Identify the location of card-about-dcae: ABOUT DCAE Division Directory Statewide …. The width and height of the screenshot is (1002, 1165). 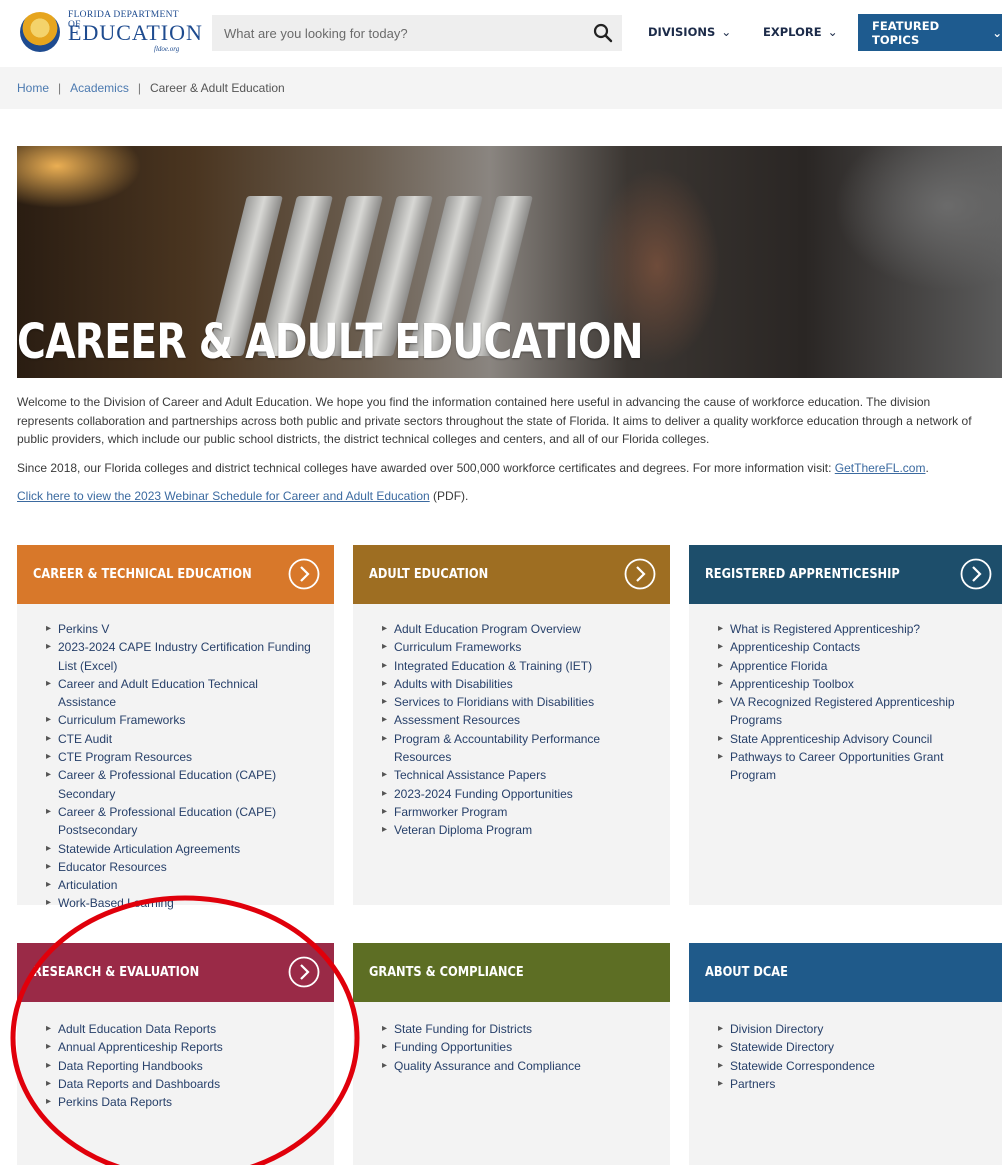
(845, 1054).